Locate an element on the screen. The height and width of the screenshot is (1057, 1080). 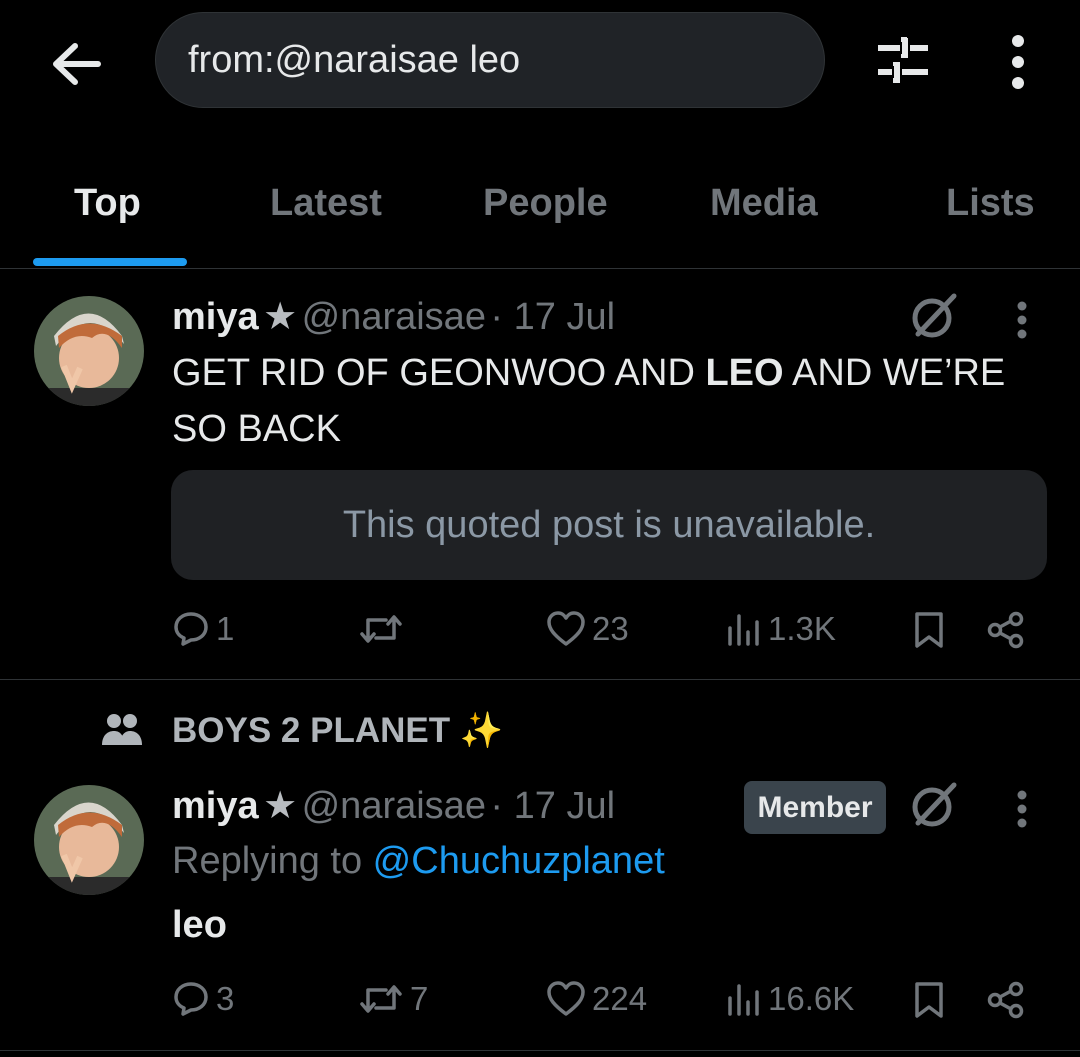
replying-to-line: Replying to @Chuchuzplanet is located at coordinates (418, 861).